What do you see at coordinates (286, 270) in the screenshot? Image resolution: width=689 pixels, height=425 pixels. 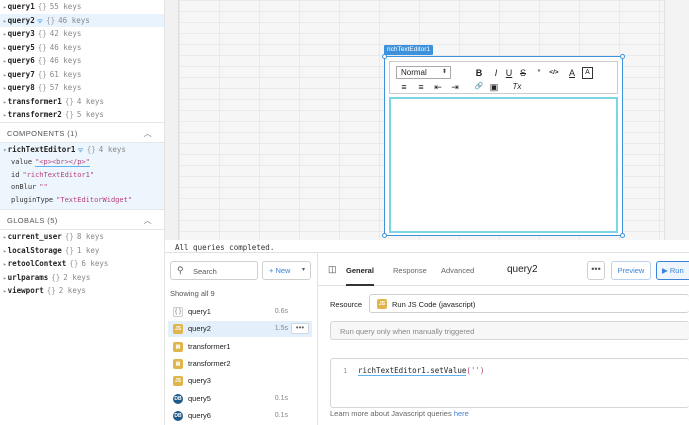 I see `new-query-button: + New ▾` at bounding box center [286, 270].